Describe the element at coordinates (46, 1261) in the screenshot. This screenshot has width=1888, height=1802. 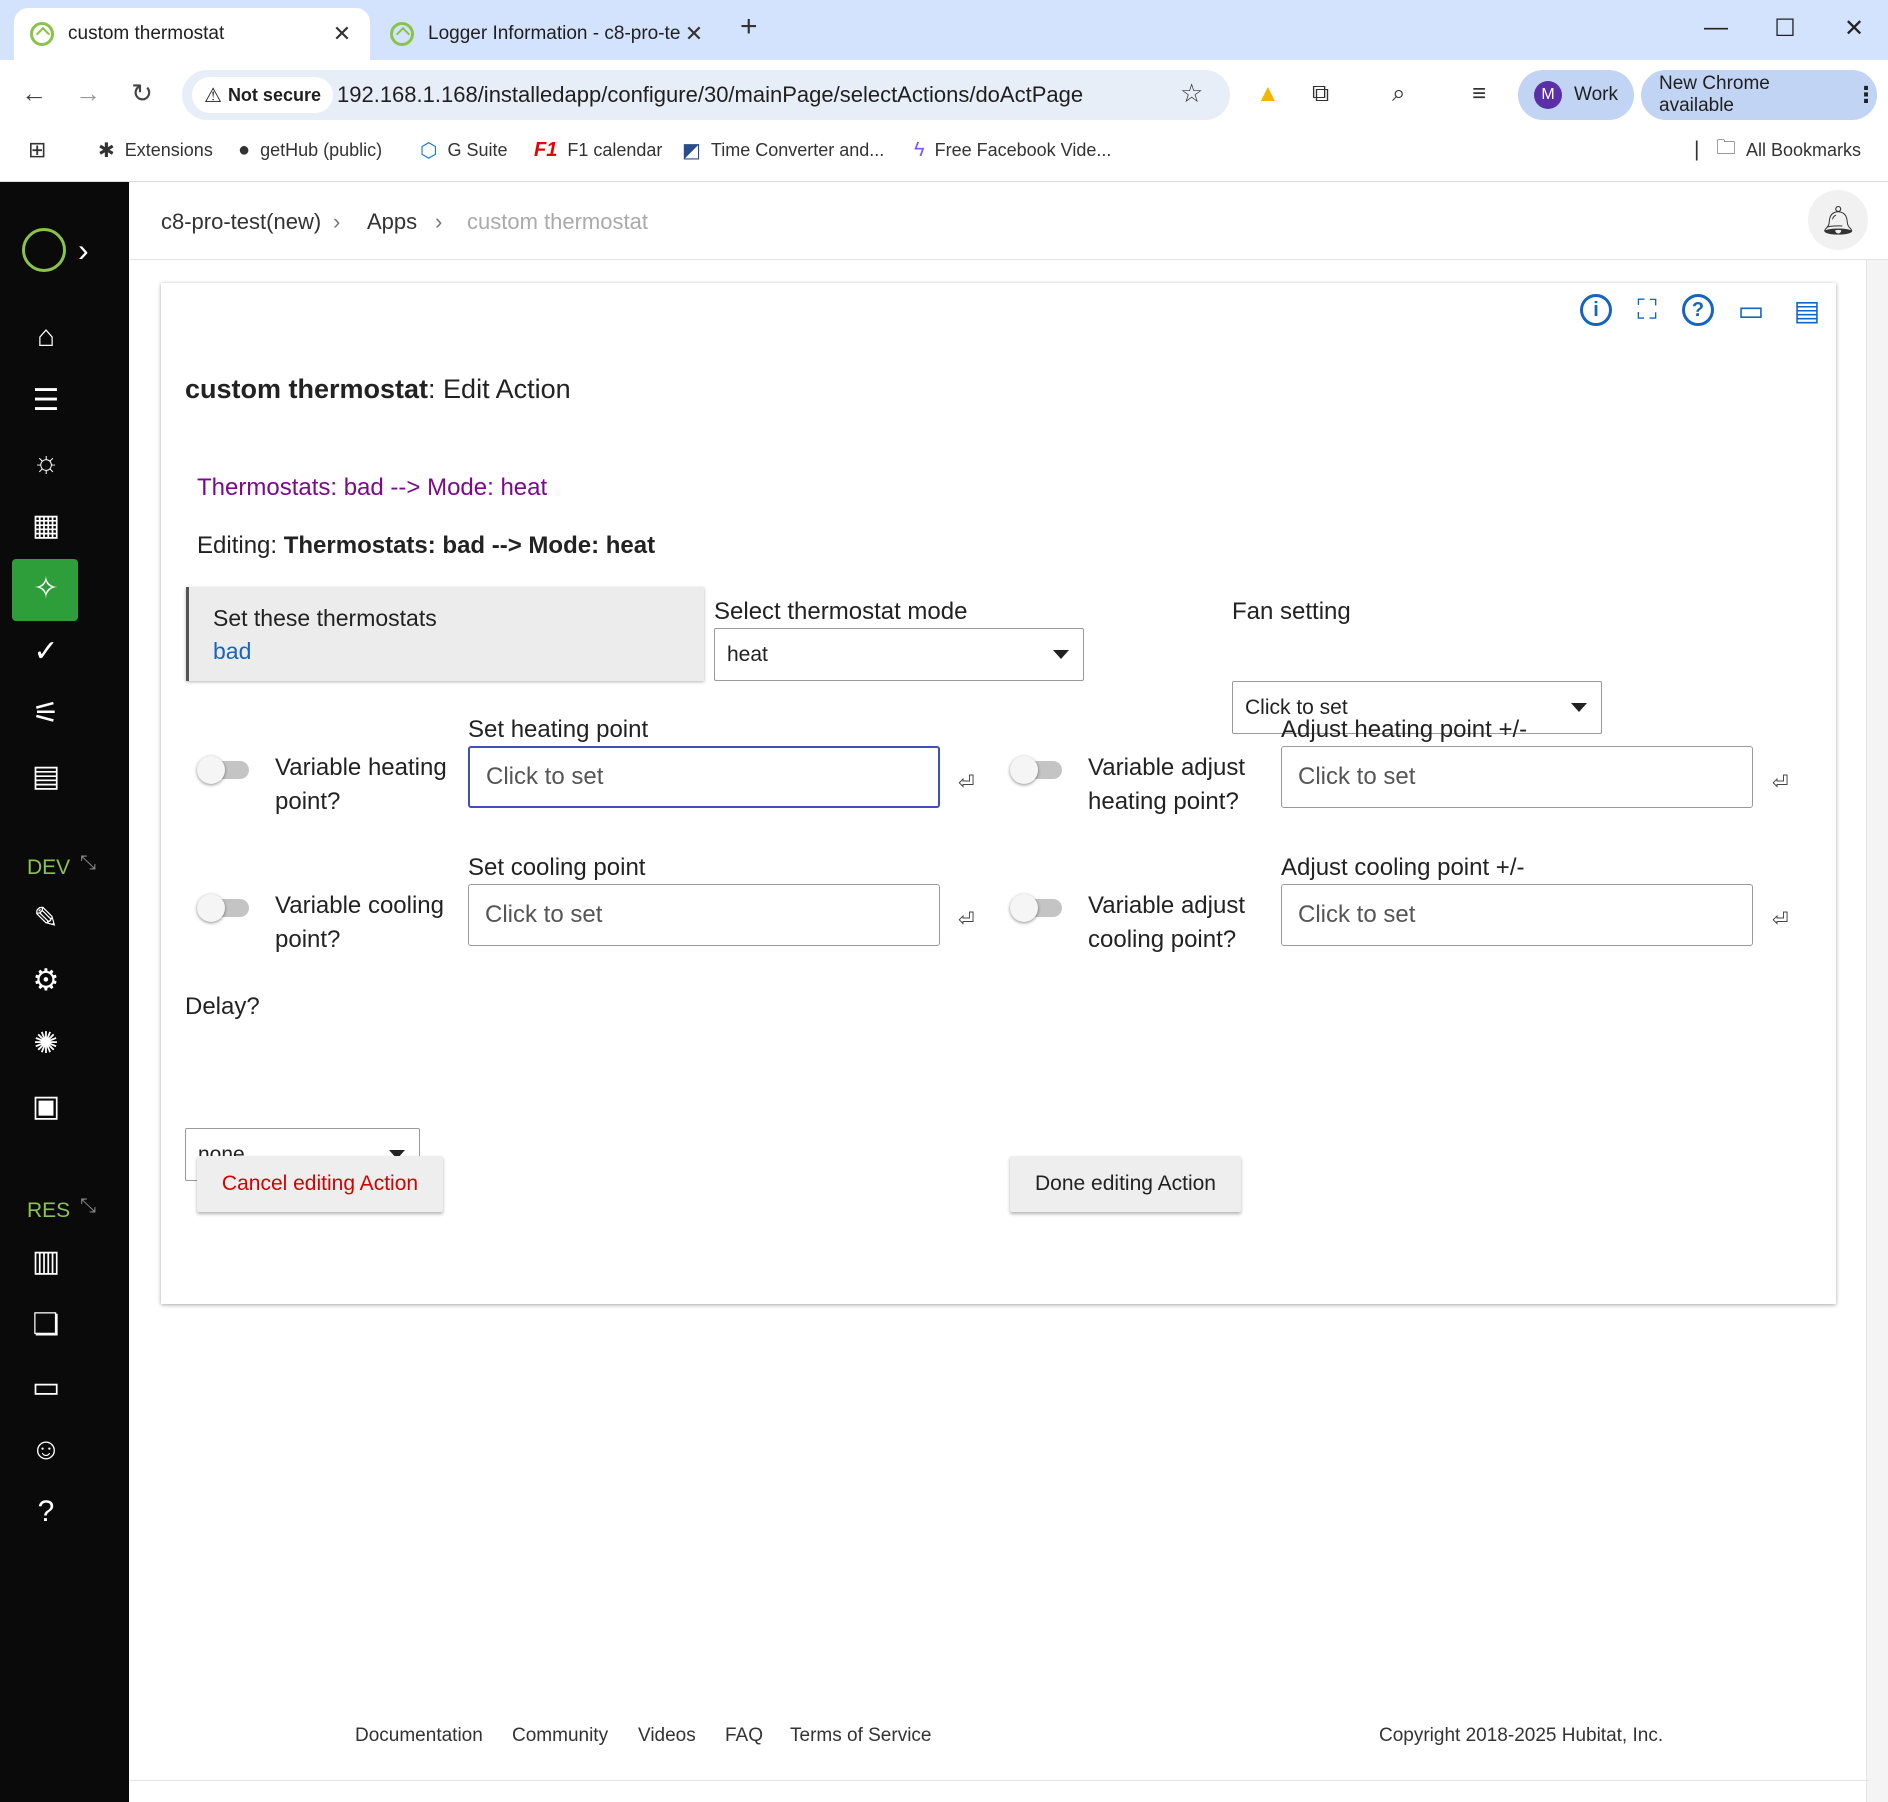
I see `documentation-icon: ▥` at that location.